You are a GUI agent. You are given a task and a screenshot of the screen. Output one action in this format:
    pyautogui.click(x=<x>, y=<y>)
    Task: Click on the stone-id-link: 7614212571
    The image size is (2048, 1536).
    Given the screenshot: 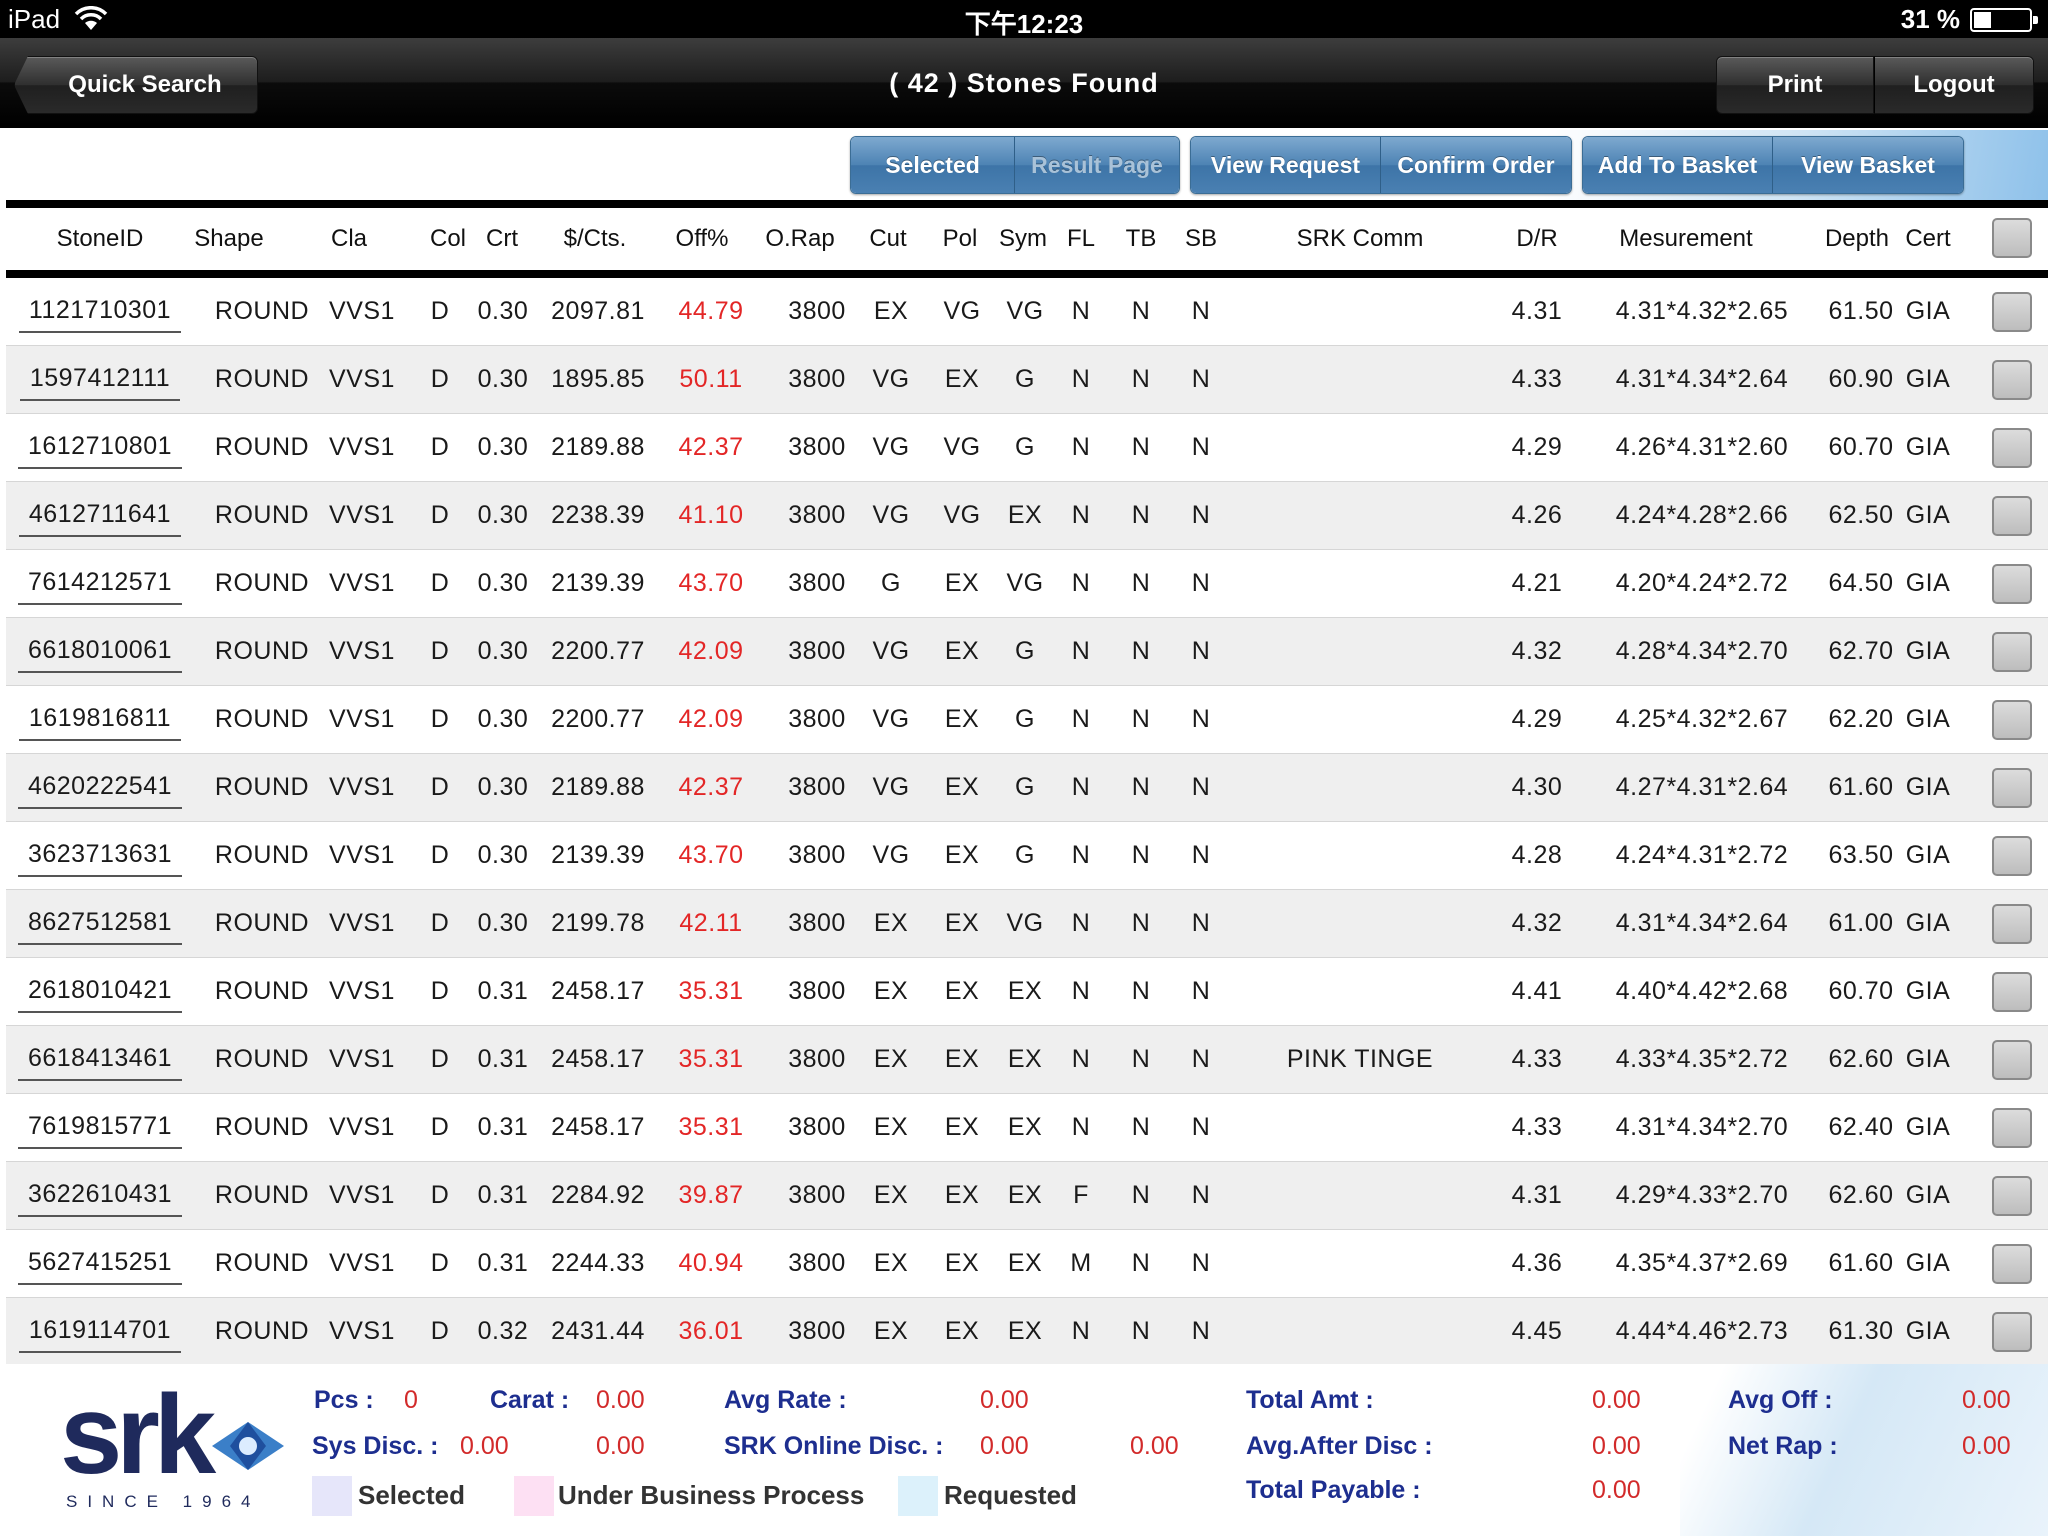 What is the action you would take?
    pyautogui.click(x=100, y=583)
    